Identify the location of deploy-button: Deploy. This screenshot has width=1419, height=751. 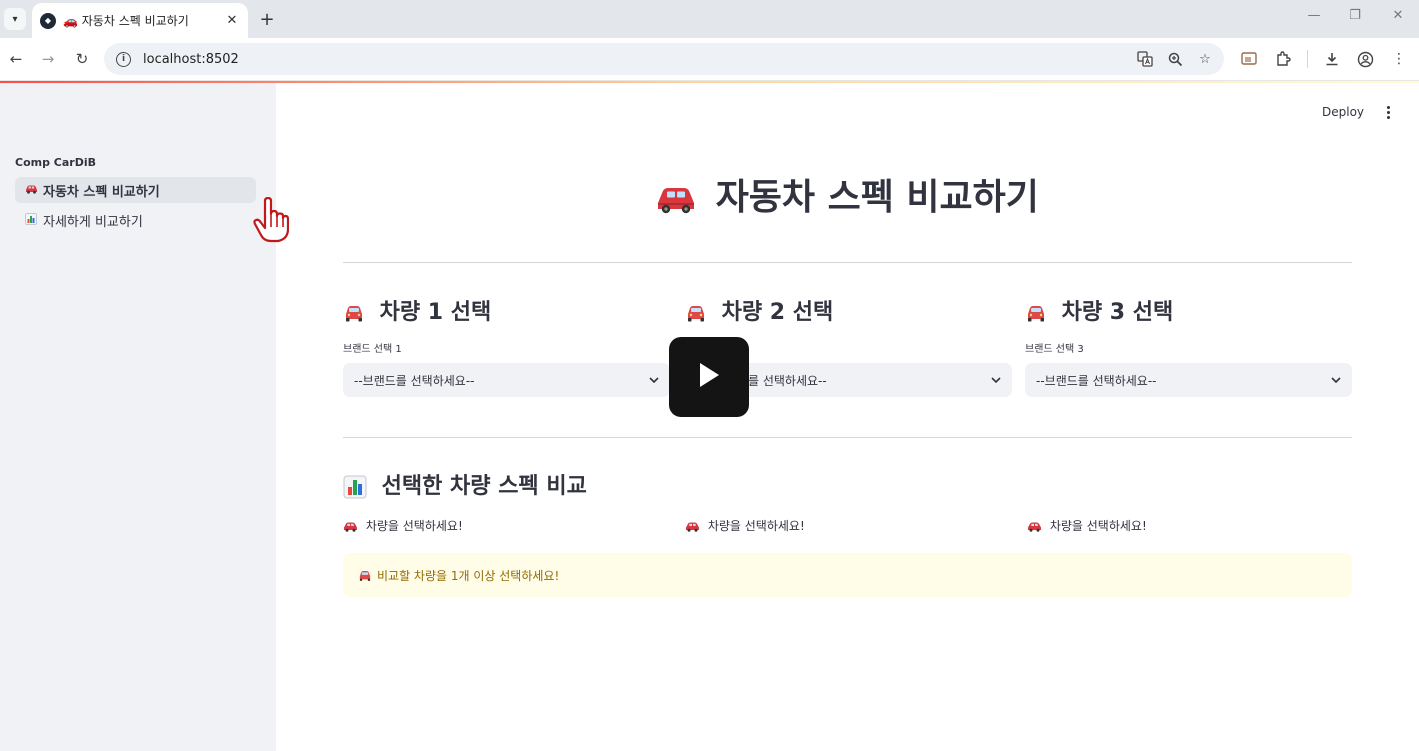
(1343, 112).